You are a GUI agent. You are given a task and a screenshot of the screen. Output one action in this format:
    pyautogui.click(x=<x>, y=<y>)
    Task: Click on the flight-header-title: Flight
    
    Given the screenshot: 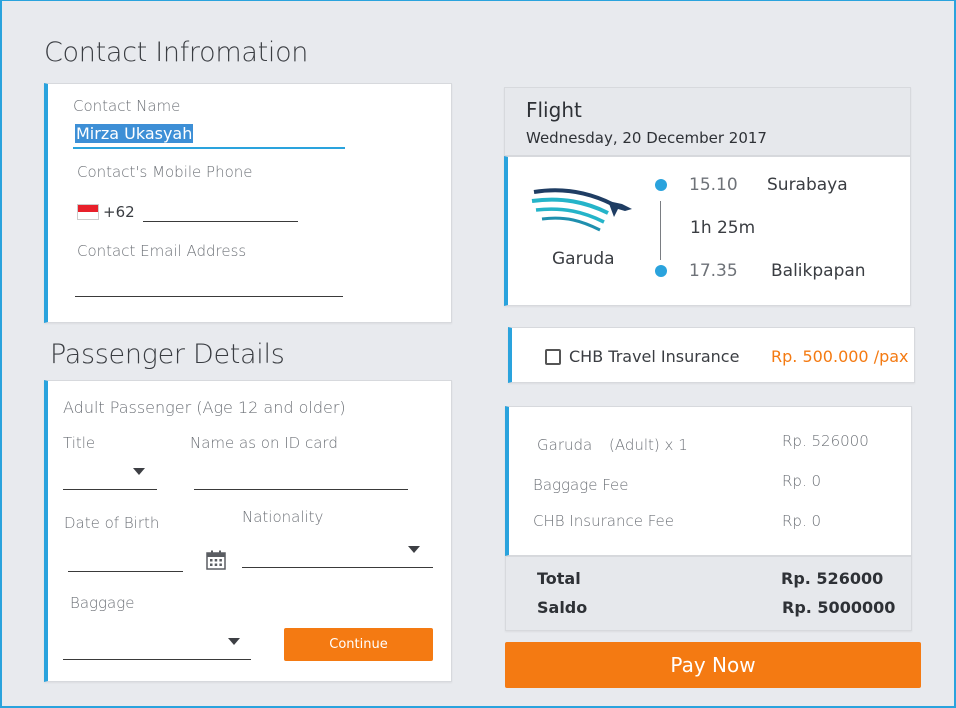 What is the action you would take?
    pyautogui.click(x=554, y=110)
    